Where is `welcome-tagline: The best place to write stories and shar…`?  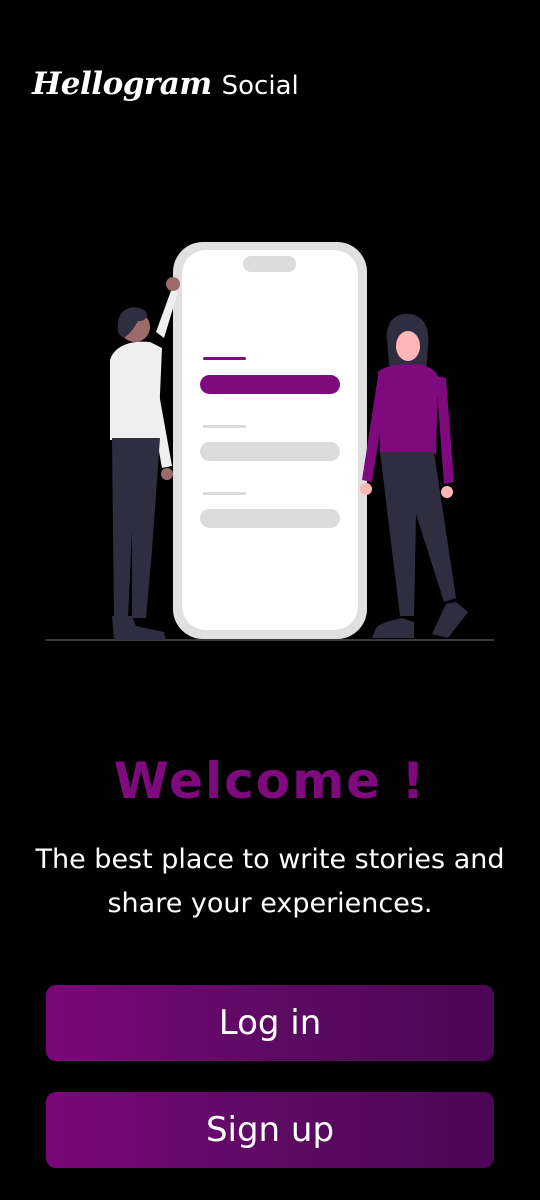 welcome-tagline: The best place to write stories and shar… is located at coordinates (270, 881).